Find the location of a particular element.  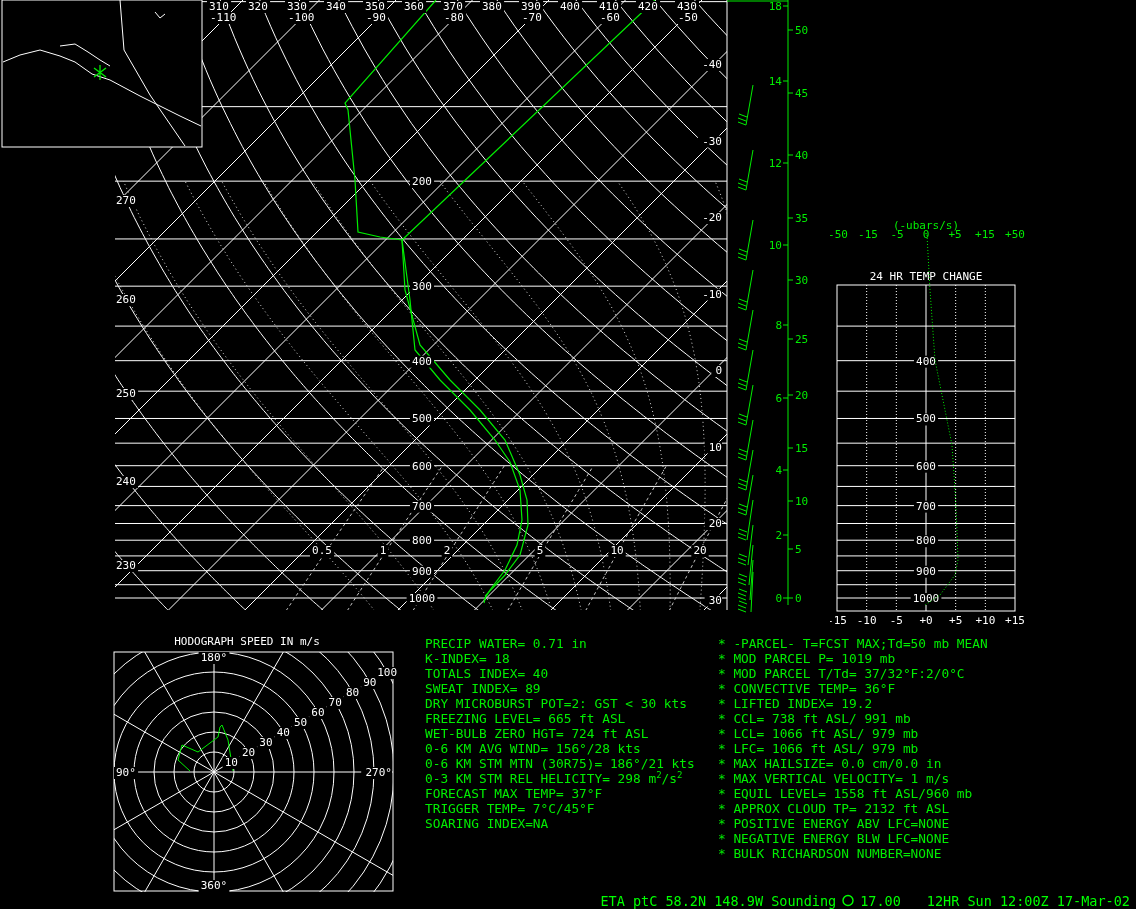

direction-label: 180° is located at coordinates (214, 657).